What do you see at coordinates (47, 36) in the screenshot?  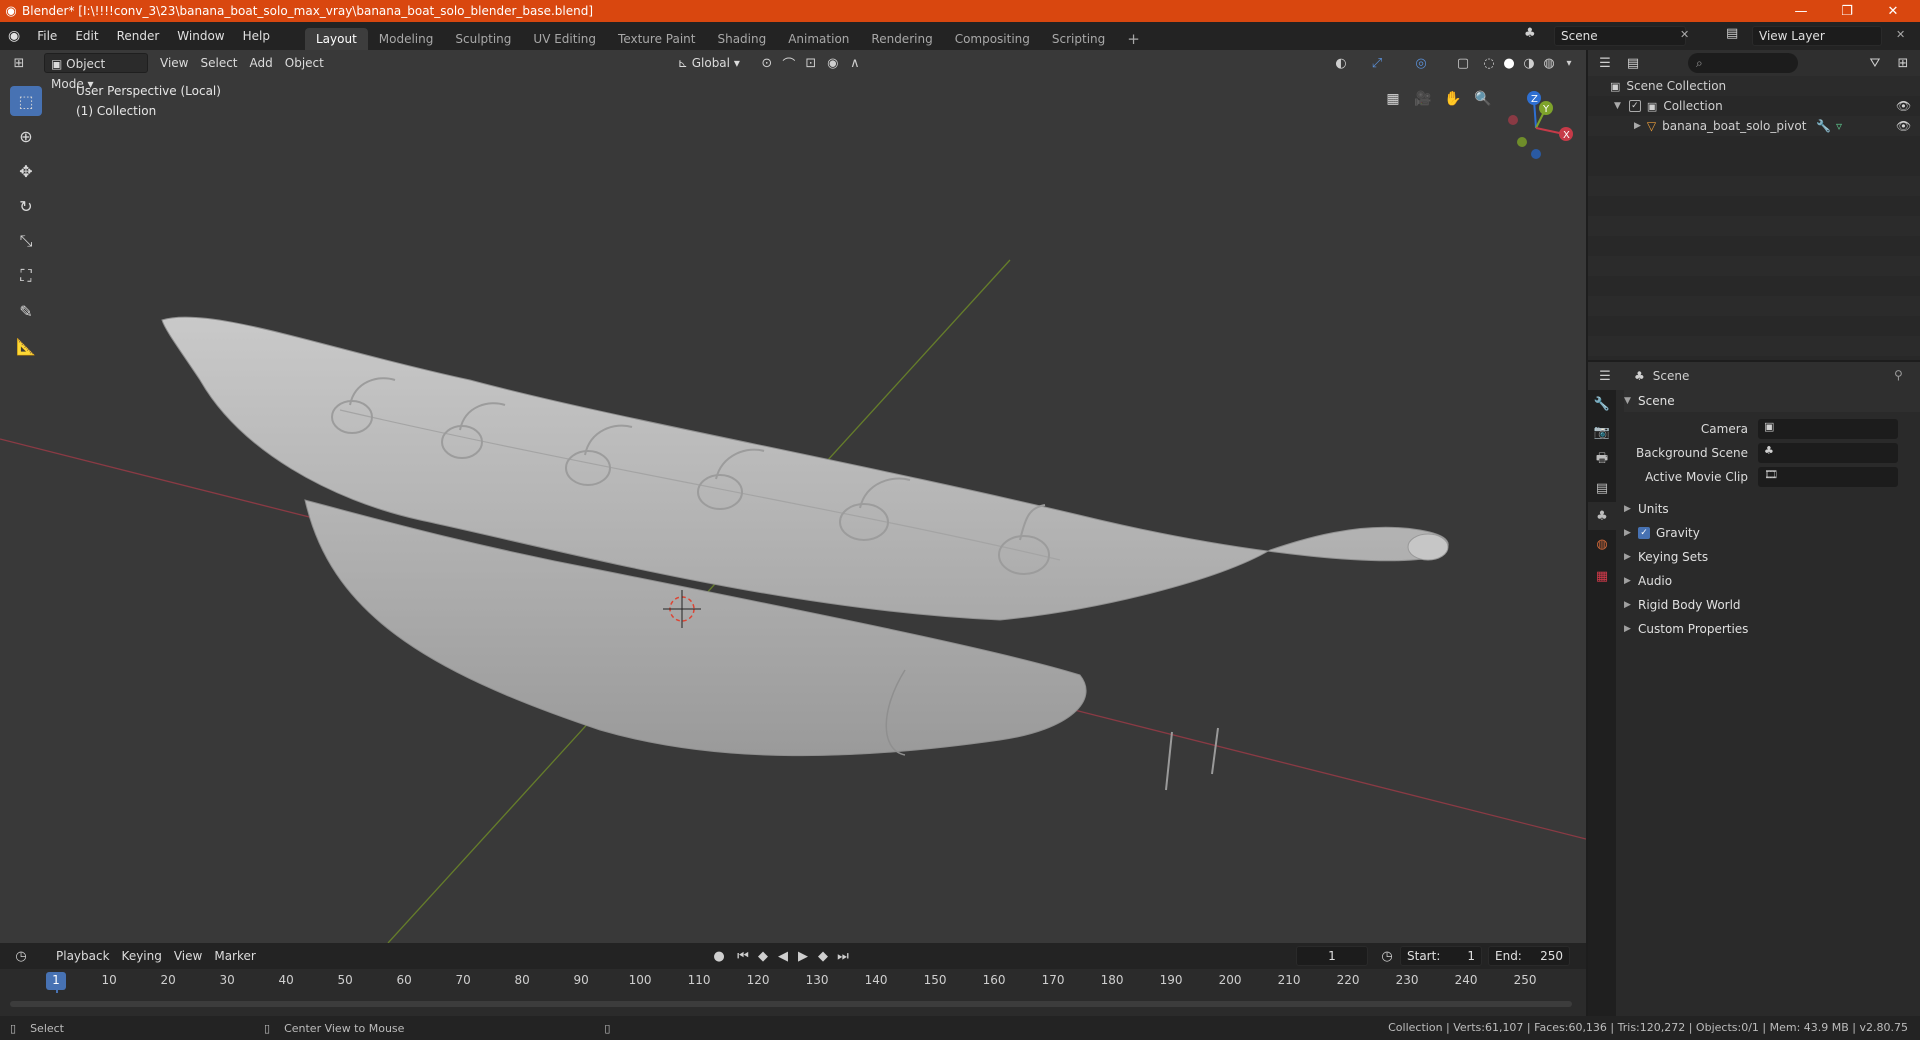 I see `menu-file: File` at bounding box center [47, 36].